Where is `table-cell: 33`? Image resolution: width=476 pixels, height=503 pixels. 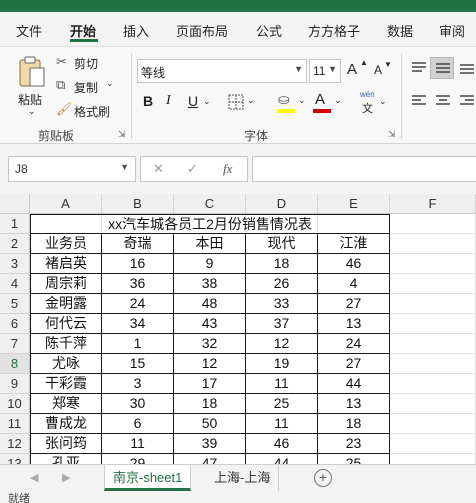 table-cell: 33 is located at coordinates (282, 304).